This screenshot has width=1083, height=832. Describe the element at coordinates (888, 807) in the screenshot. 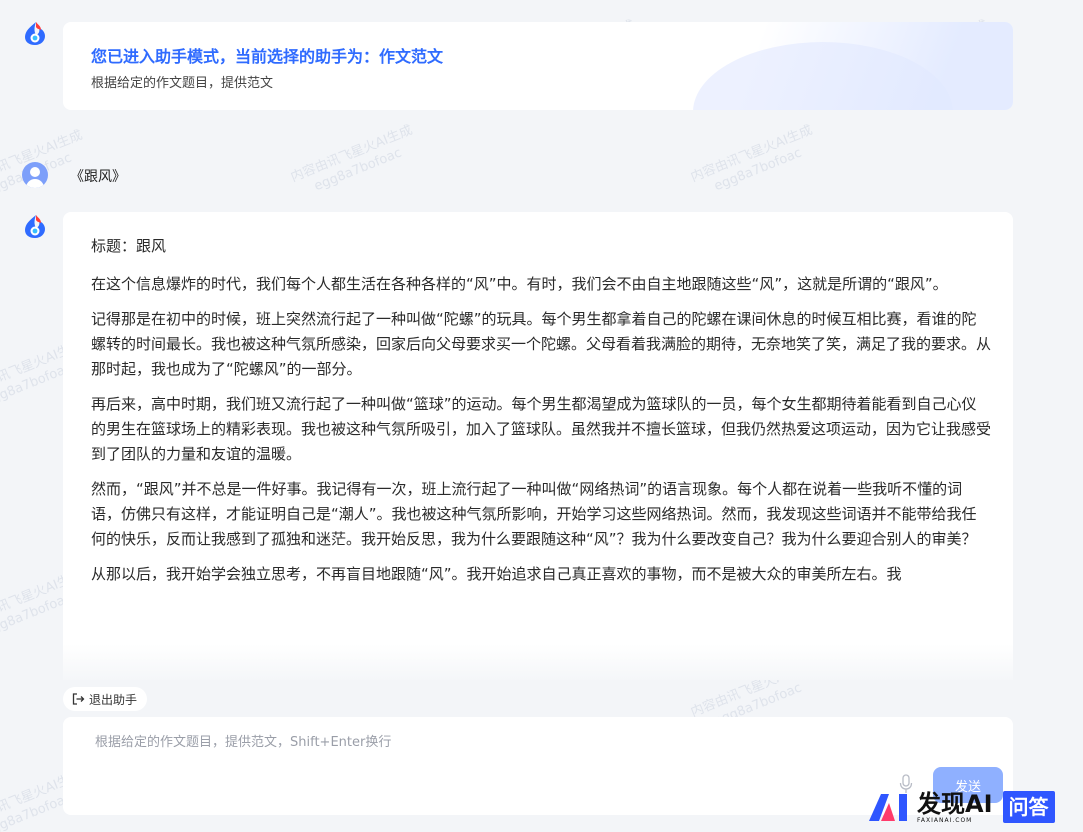

I see `faxianai-logo-icon` at that location.